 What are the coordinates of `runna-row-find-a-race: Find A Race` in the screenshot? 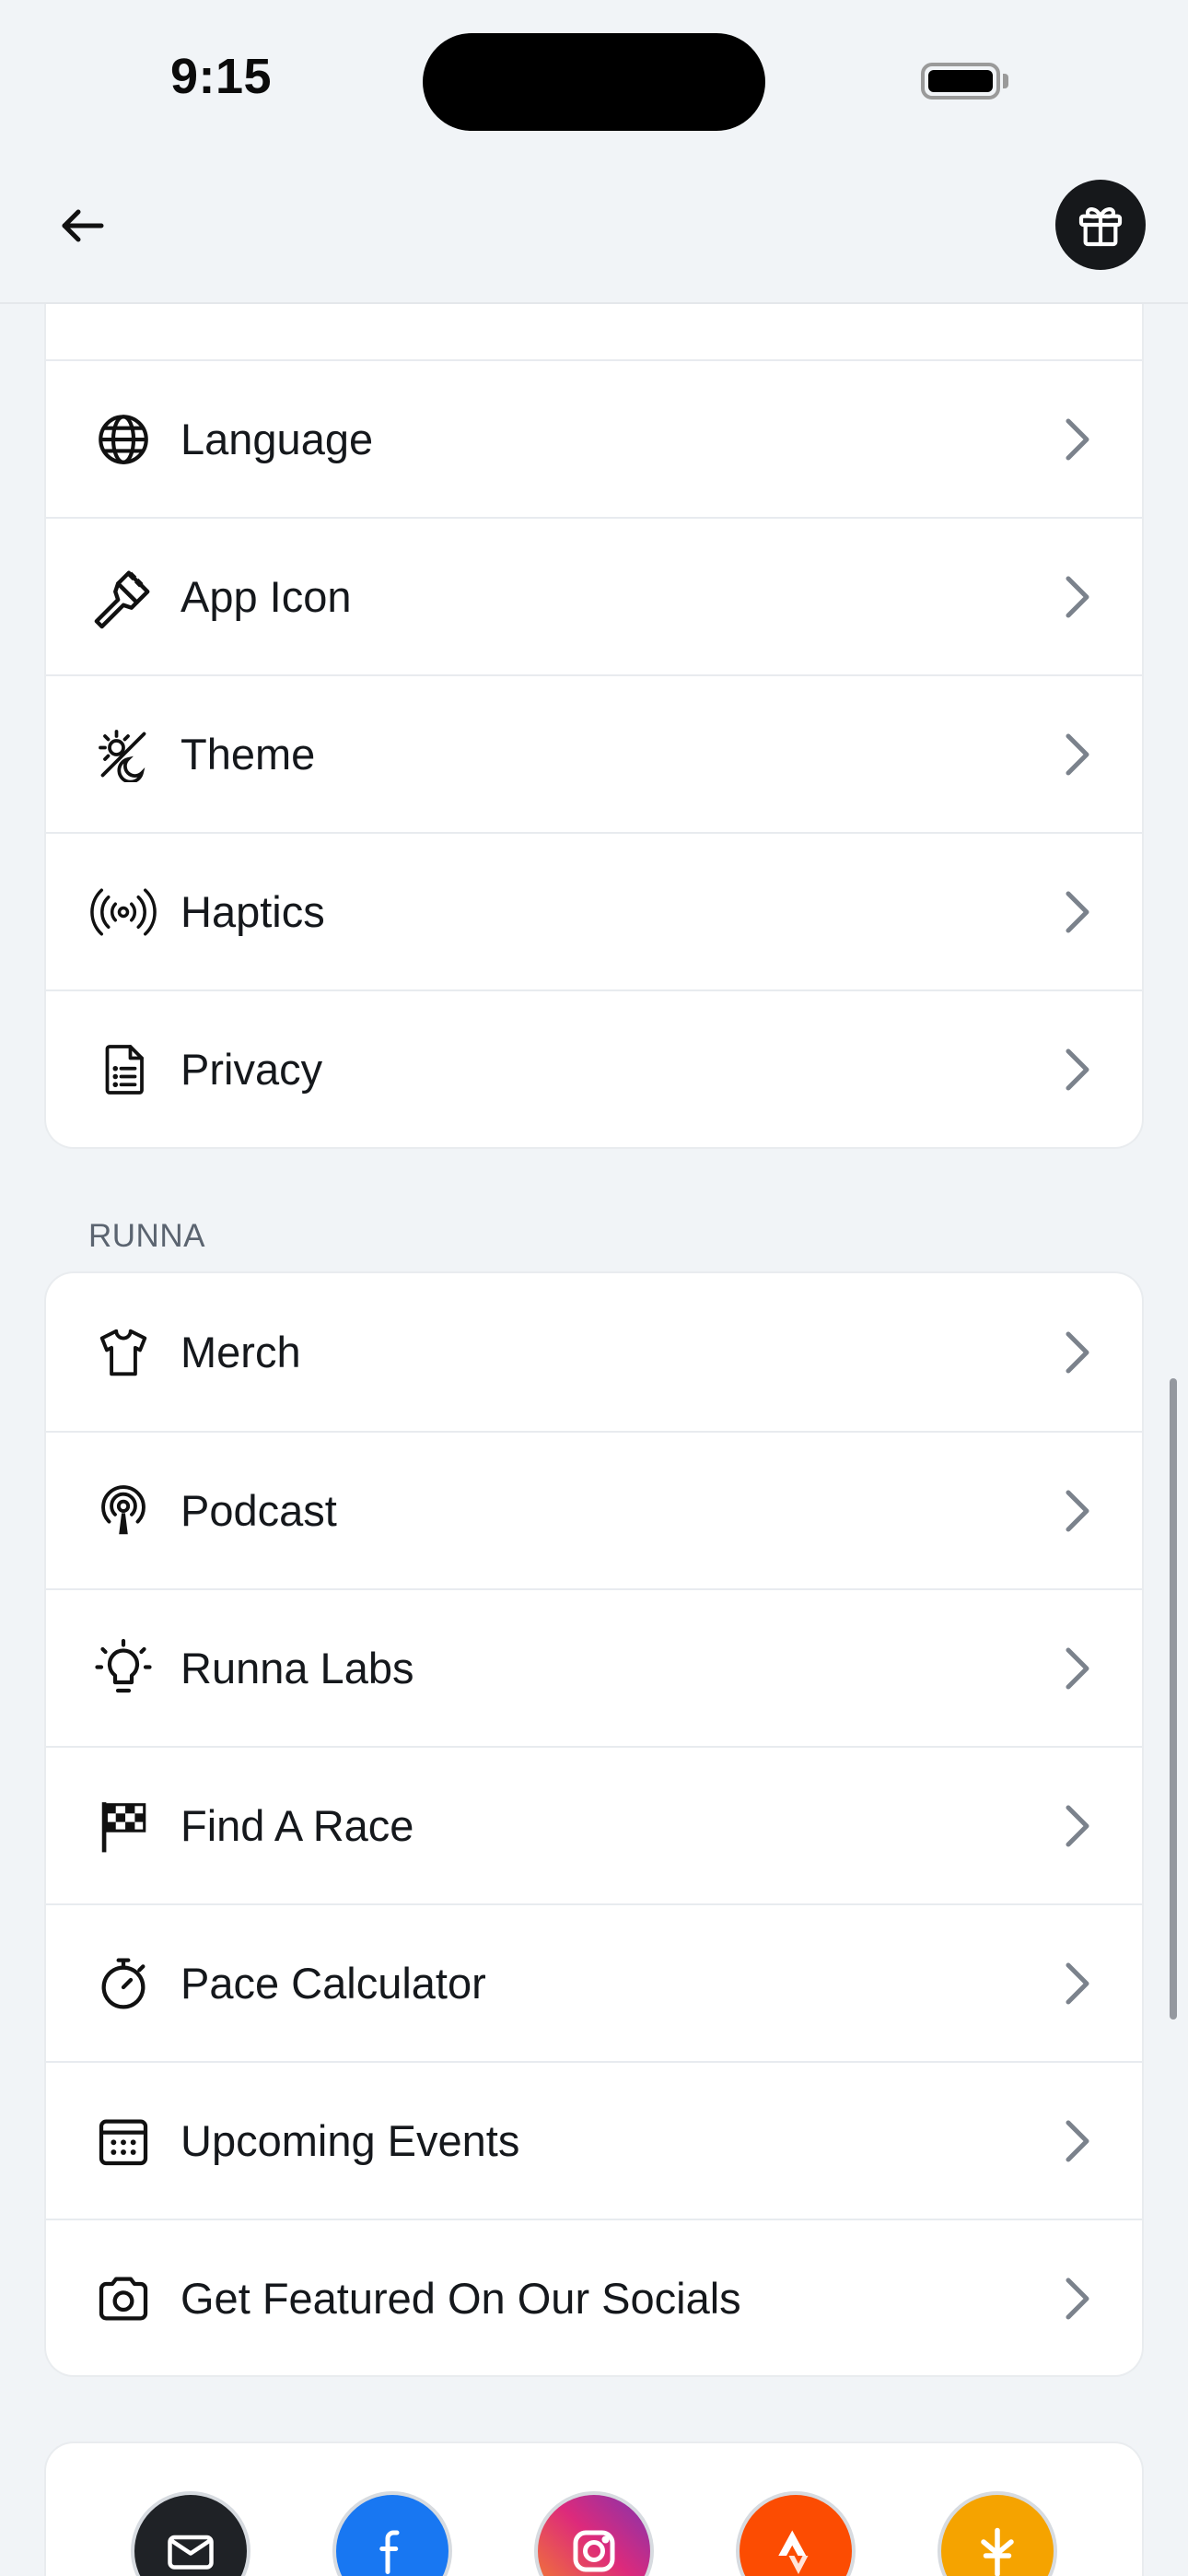 It's located at (594, 1824).